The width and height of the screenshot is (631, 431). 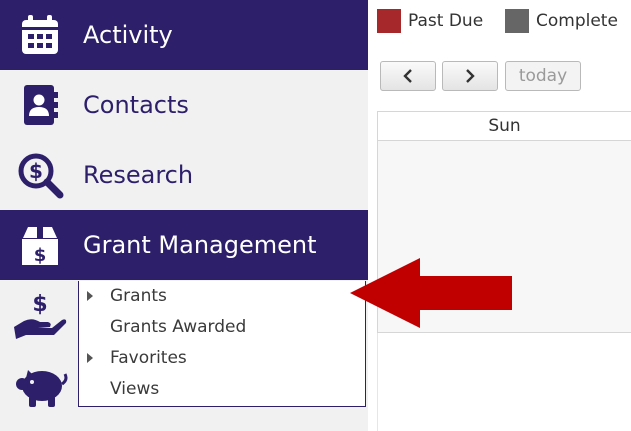 What do you see at coordinates (389, 21) in the screenshot?
I see `past-due-swatch` at bounding box center [389, 21].